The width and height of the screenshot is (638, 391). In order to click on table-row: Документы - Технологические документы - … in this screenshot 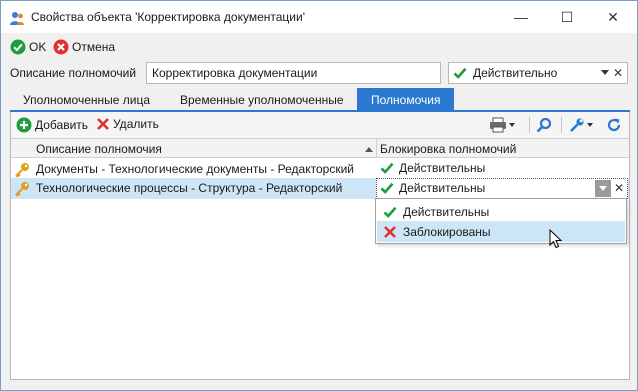, I will do `click(320, 169)`.